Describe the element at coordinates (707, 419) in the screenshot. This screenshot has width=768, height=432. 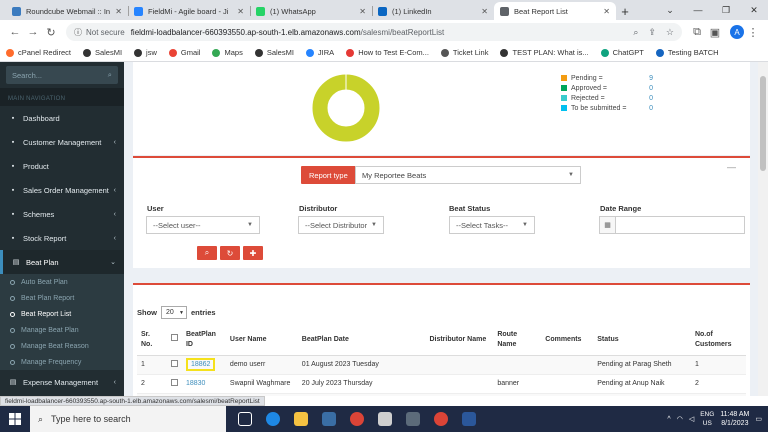
I see `language-indicator: ENG US` at that location.